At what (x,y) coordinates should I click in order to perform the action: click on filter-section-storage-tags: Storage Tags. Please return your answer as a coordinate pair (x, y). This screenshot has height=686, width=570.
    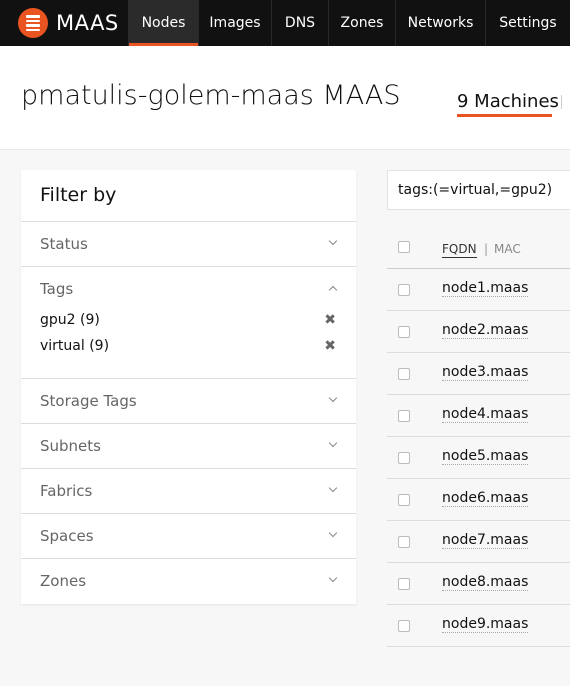
    Looking at the image, I should click on (188, 401).